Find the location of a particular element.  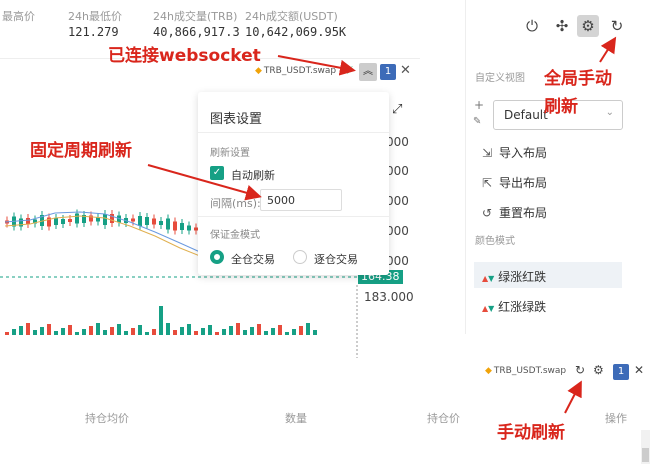

puzzle-icon: ✣ is located at coordinates (562, 26).